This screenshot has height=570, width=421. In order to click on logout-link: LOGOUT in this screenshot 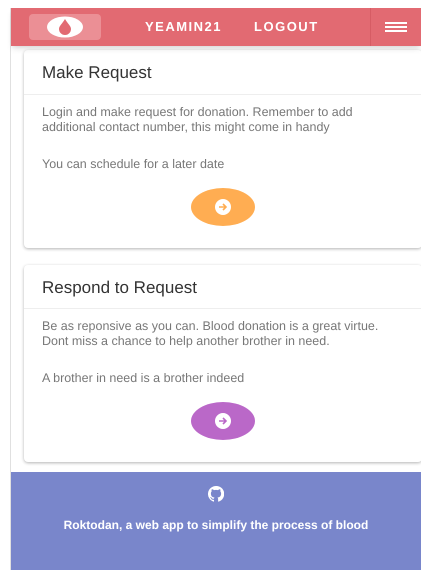, I will do `click(286, 27)`.